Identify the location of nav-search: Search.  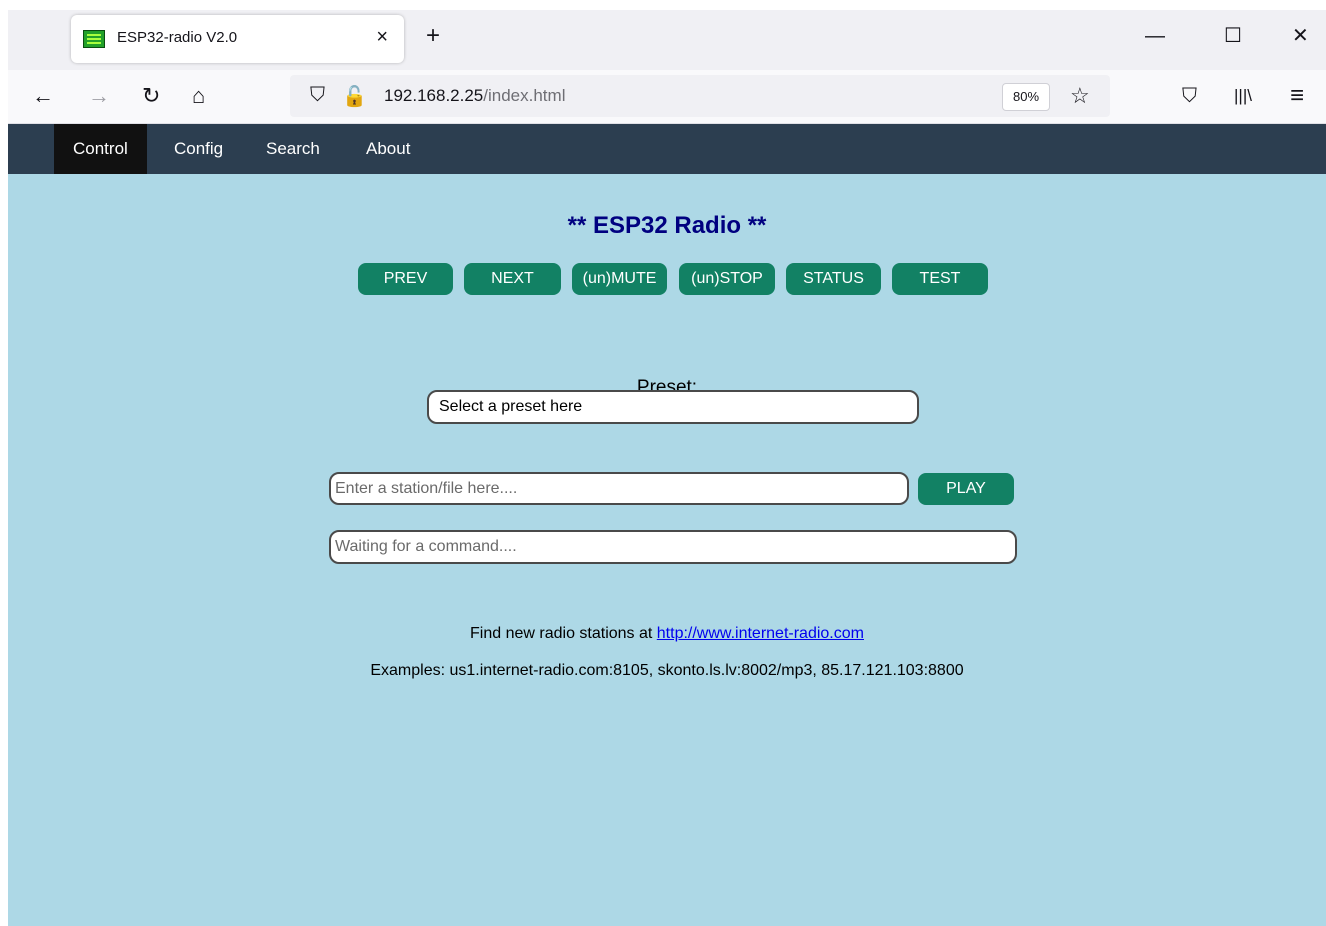
(293, 149).